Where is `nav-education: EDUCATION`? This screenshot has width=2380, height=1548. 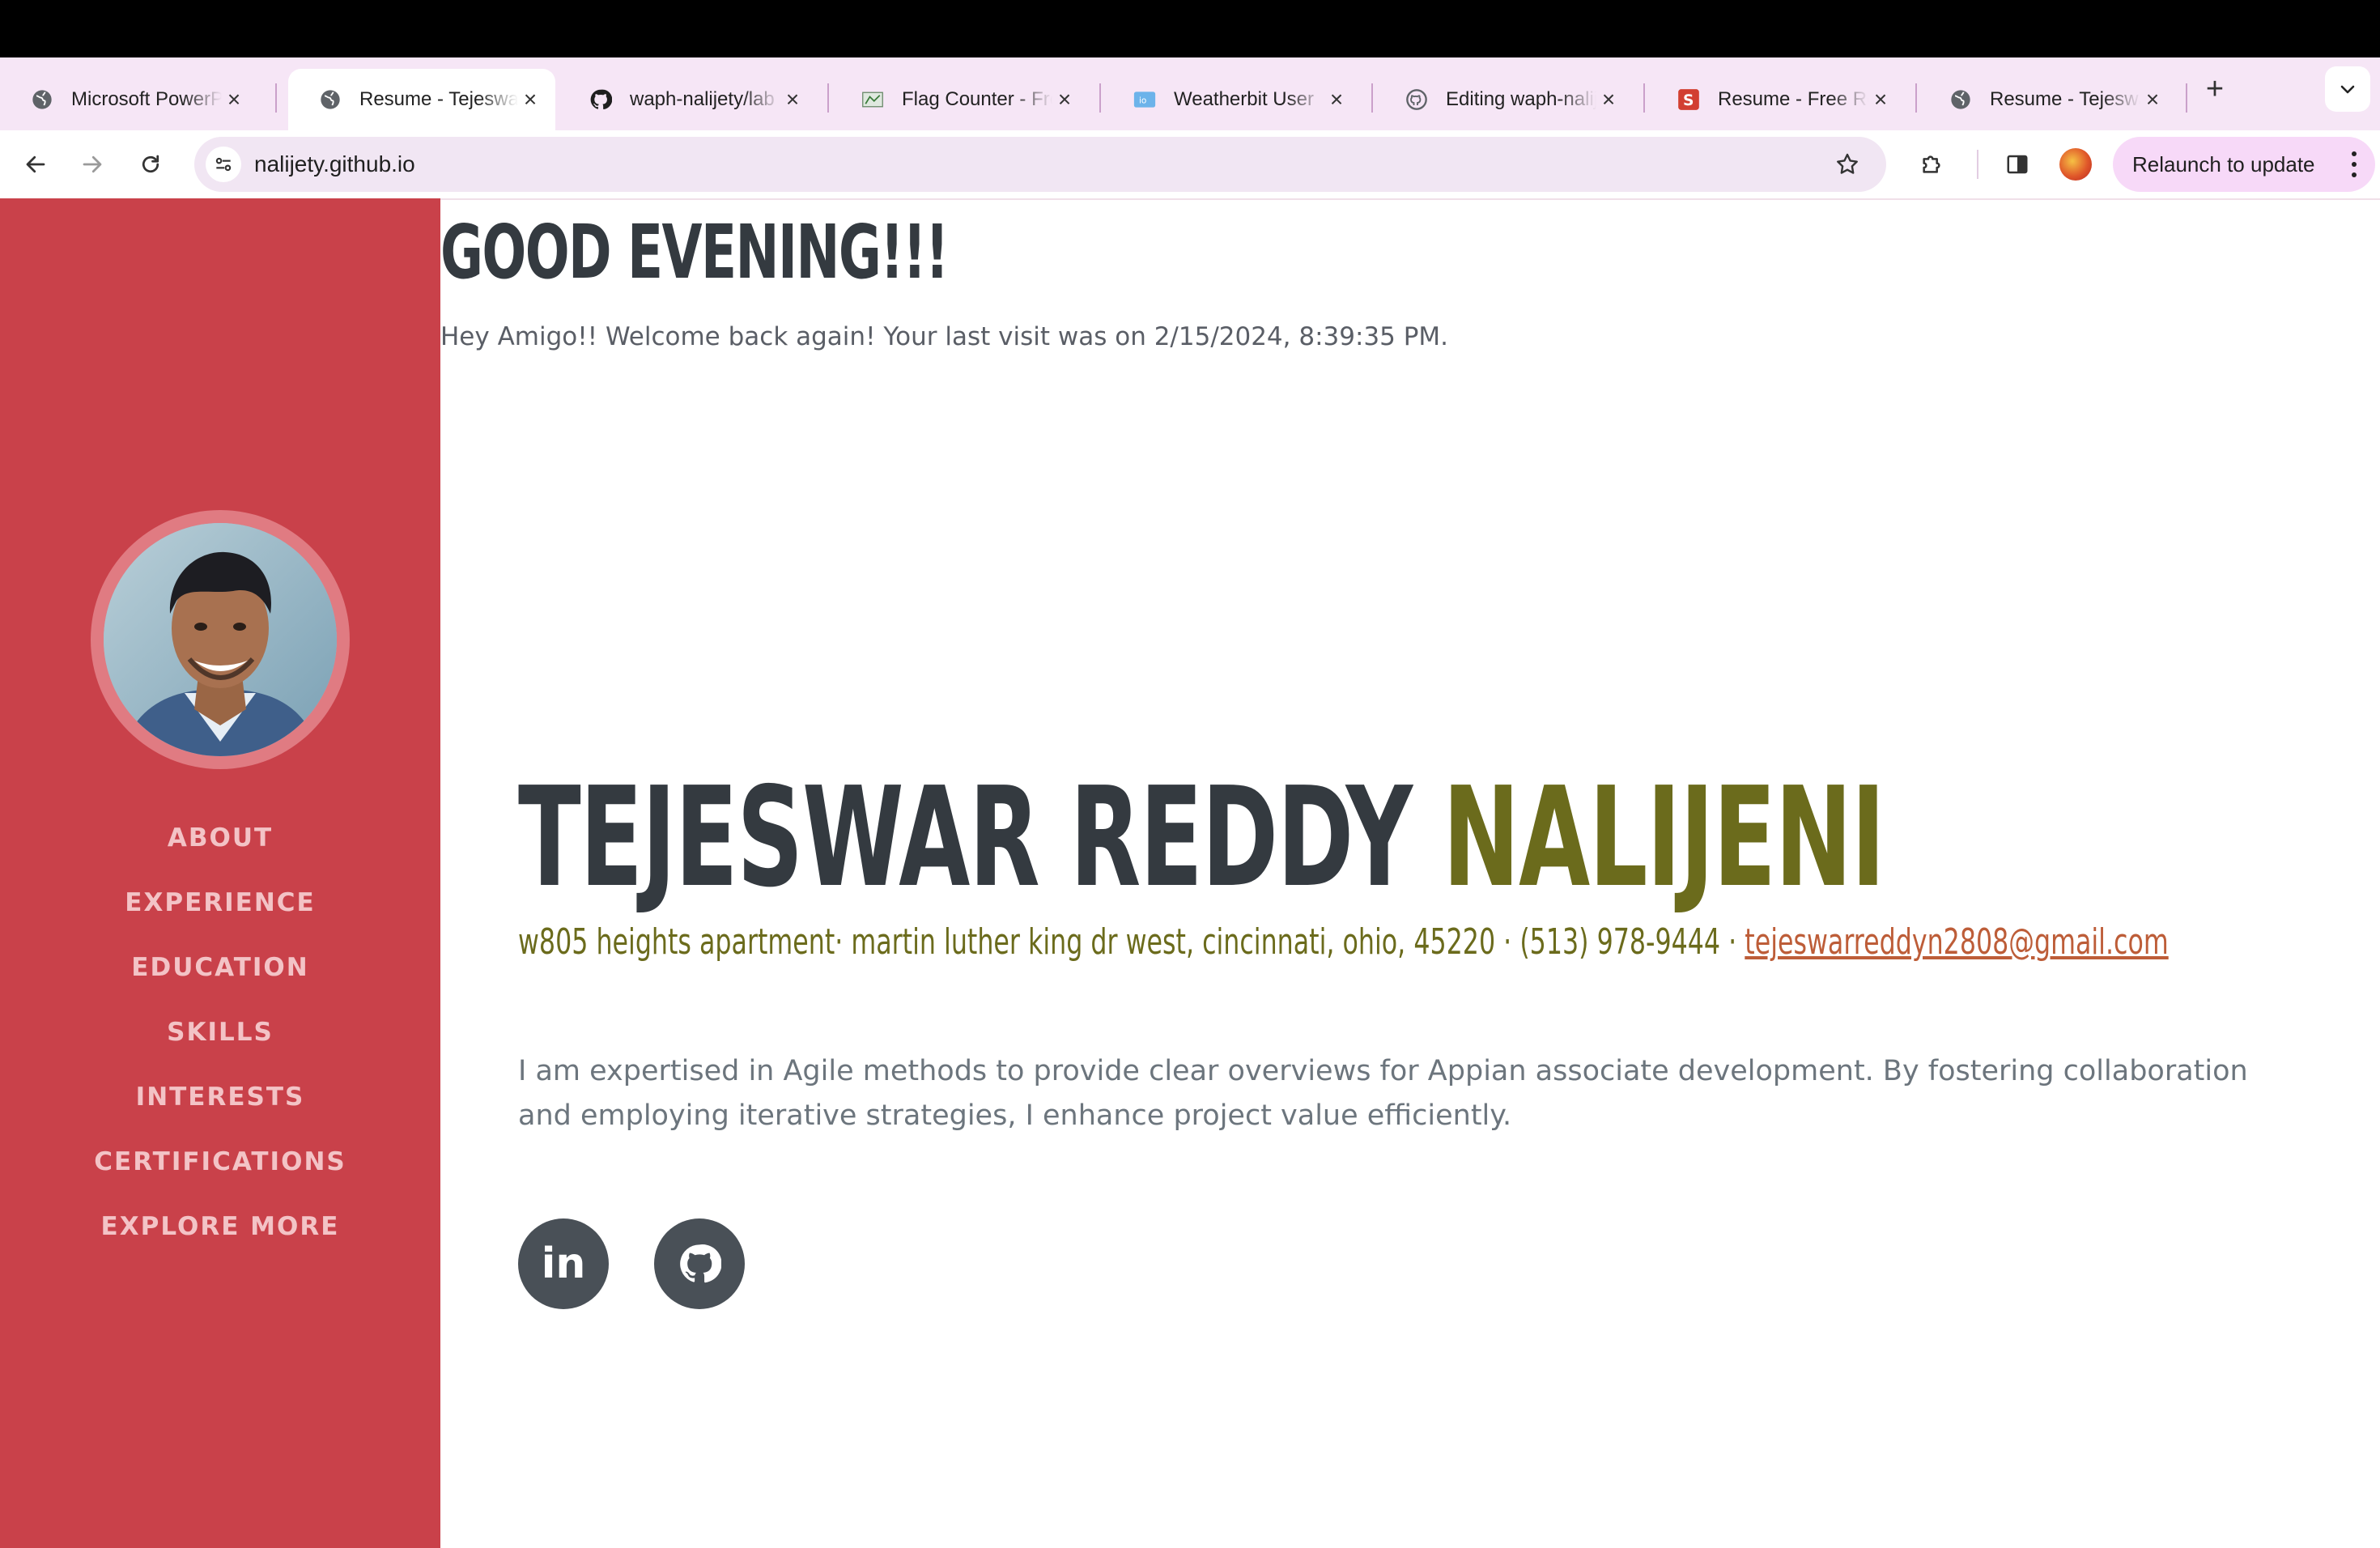 nav-education: EDUCATION is located at coordinates (220, 967).